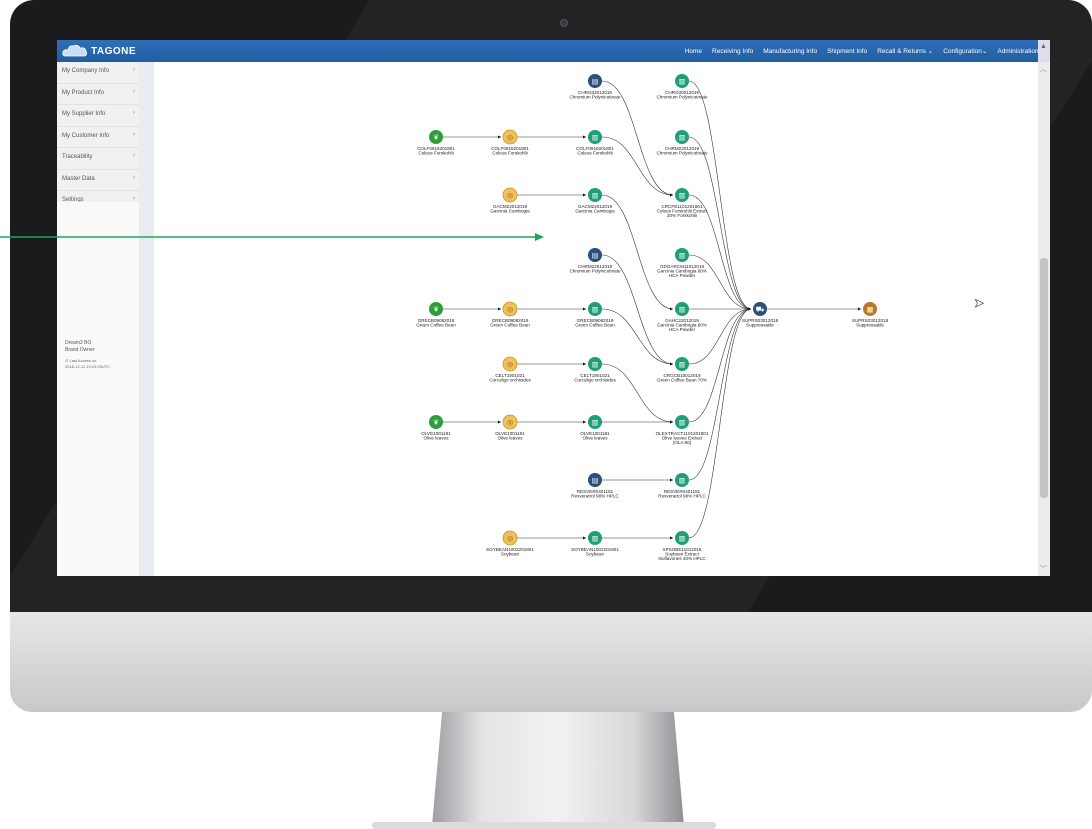  Describe the element at coordinates (272, 237) in the screenshot. I see `callout-annotation` at that location.